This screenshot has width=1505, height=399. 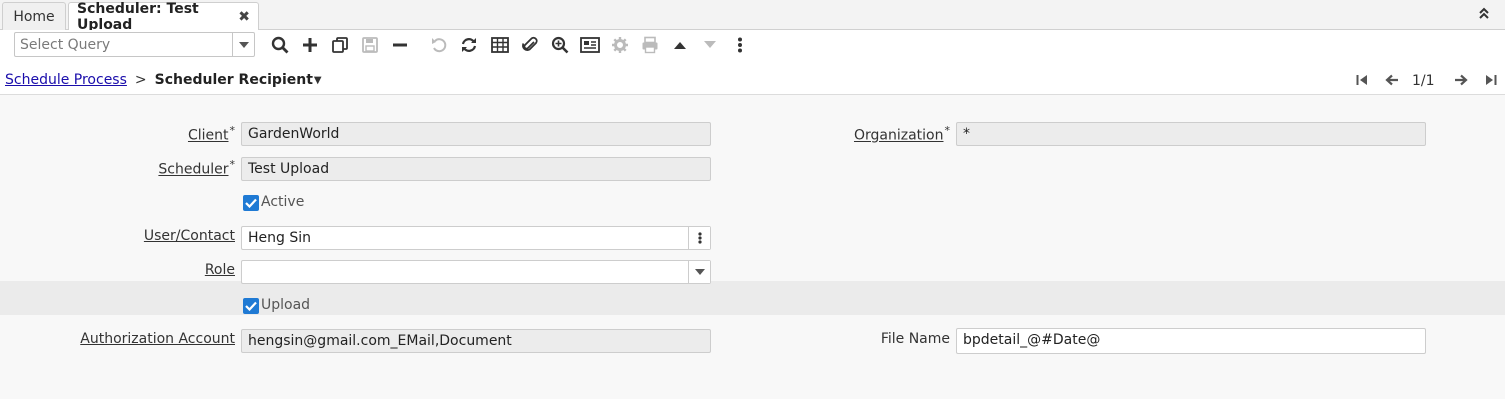 I want to click on role-label: Role, so click(x=117, y=272).